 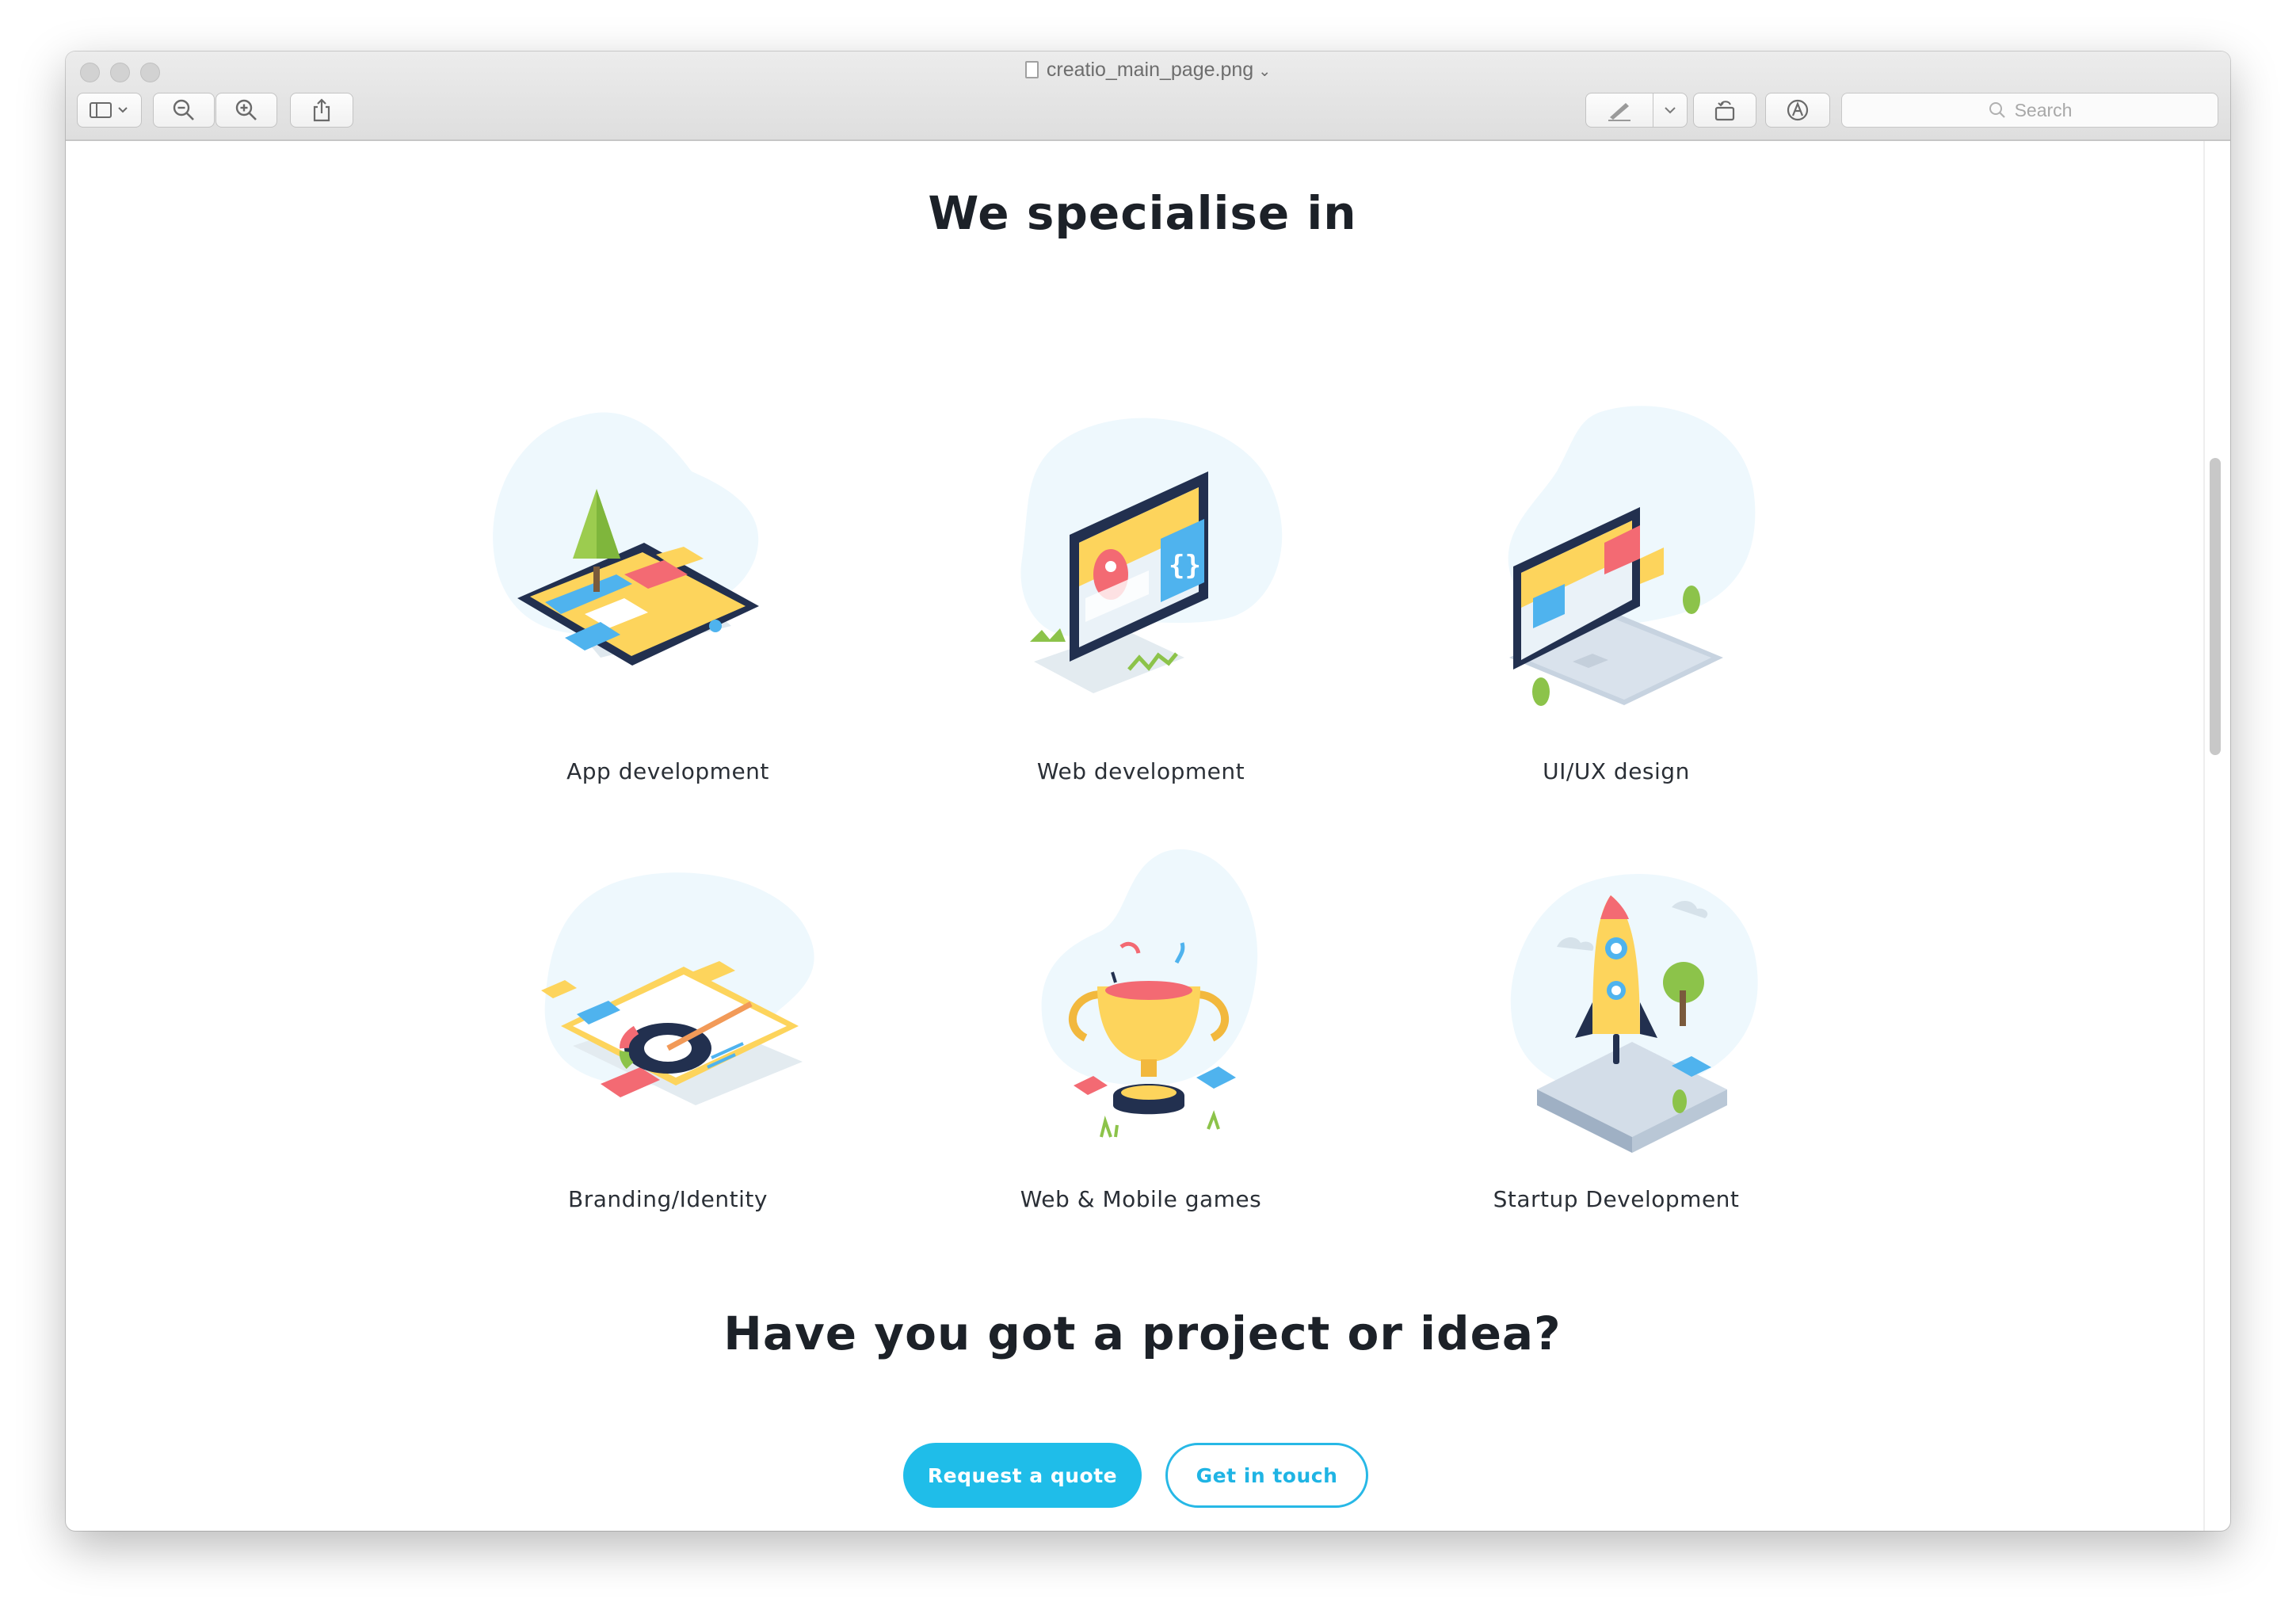 I want to click on section-heading: We specialise in, so click(x=1142, y=213).